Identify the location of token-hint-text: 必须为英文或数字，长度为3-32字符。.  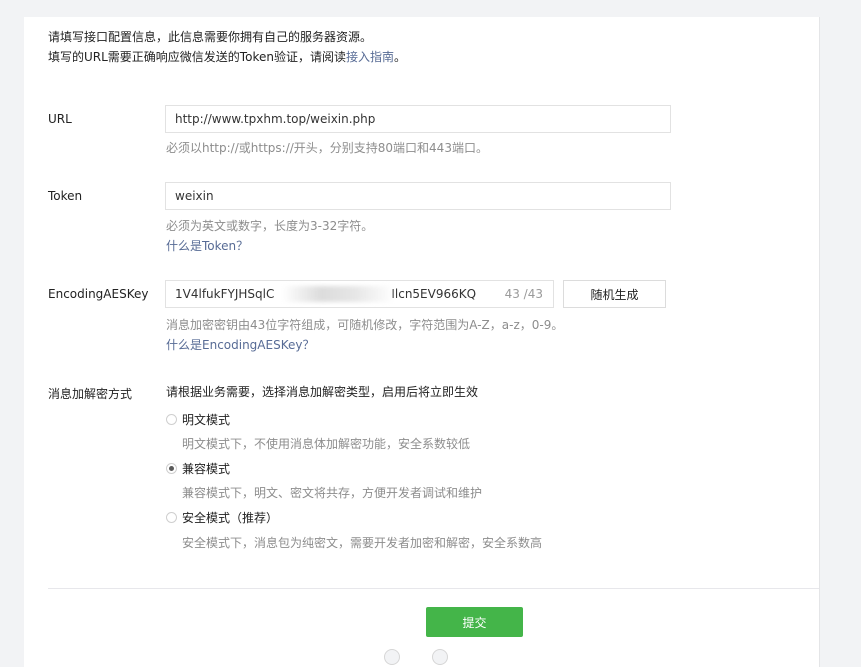
(270, 226).